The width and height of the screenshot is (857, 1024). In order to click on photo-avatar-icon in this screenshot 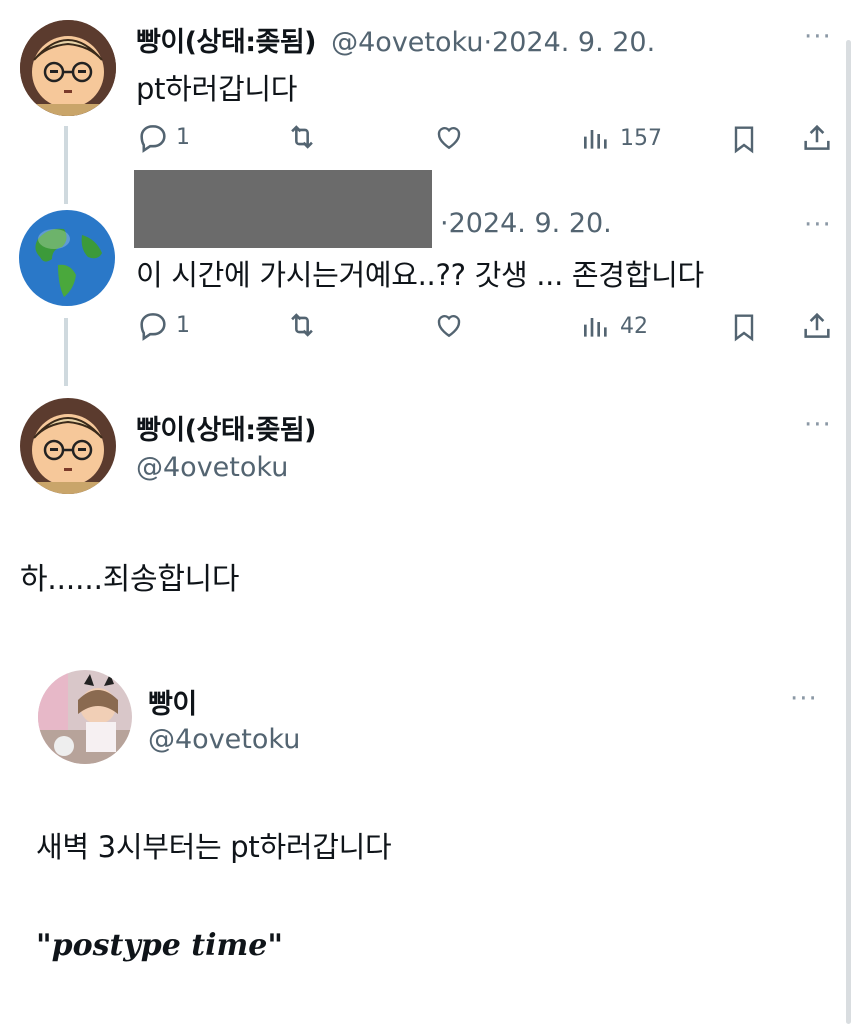, I will do `click(85, 717)`.